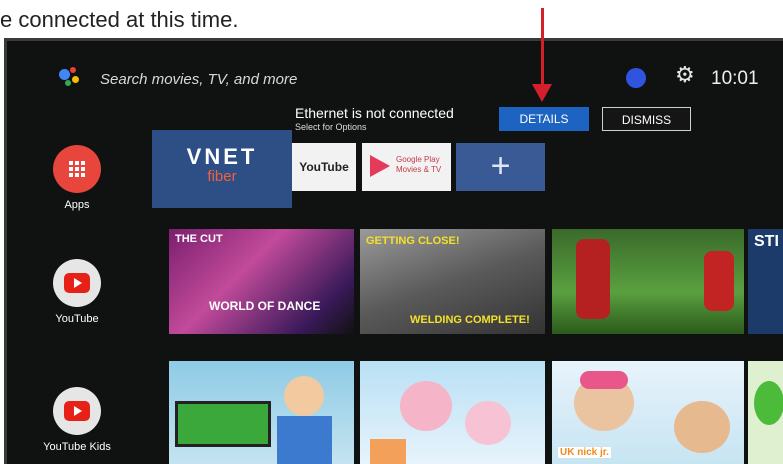 The width and height of the screenshot is (783, 464). What do you see at coordinates (77, 447) in the screenshot?
I see `sidebar-item-label: YouTube Kids` at bounding box center [77, 447].